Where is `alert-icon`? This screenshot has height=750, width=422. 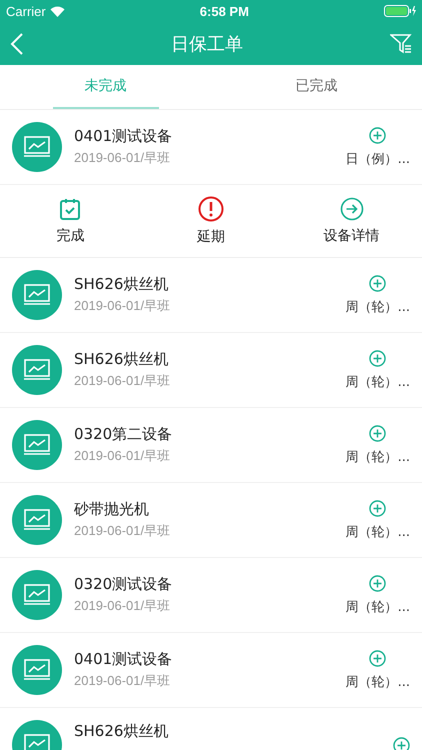 alert-icon is located at coordinates (211, 209).